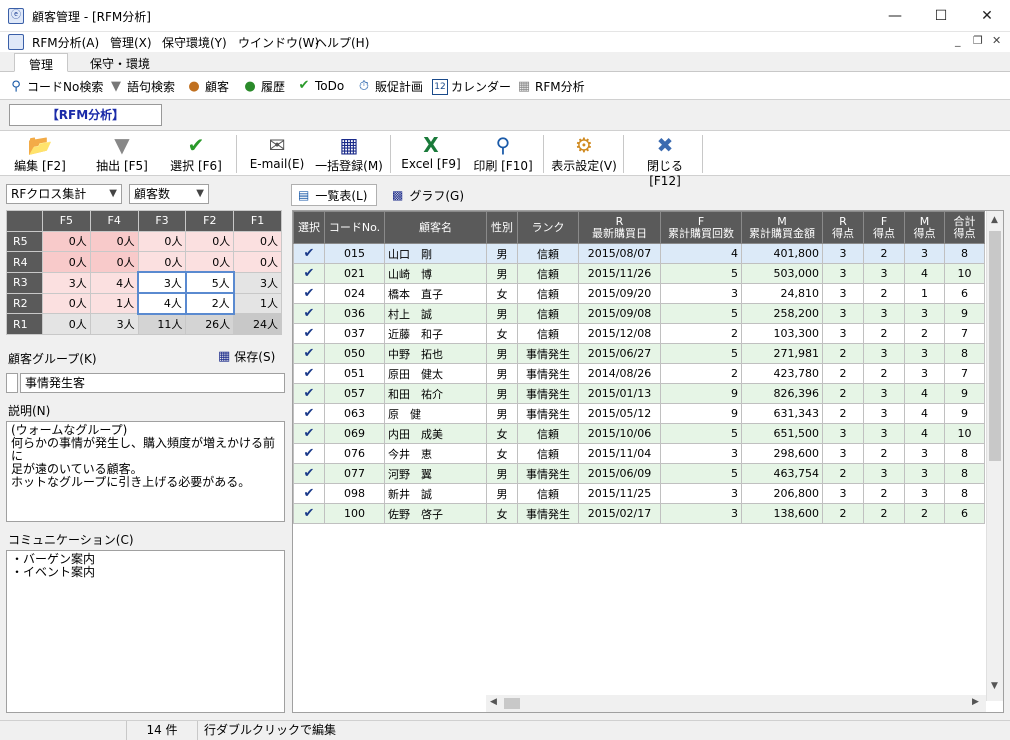 The image size is (1010, 740). What do you see at coordinates (431, 154) in the screenshot?
I see `excel-button: X Excel [F9]` at bounding box center [431, 154].